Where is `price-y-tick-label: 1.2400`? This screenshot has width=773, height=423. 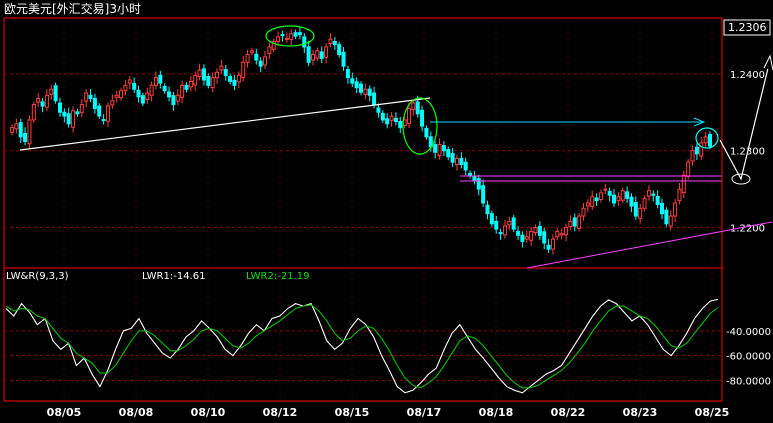
price-y-tick-label: 1.2400 is located at coordinates (747, 75).